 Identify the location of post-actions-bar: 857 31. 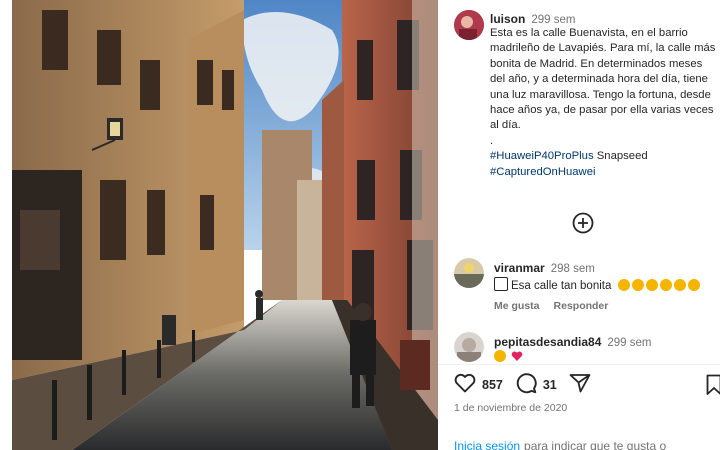
(522, 385).